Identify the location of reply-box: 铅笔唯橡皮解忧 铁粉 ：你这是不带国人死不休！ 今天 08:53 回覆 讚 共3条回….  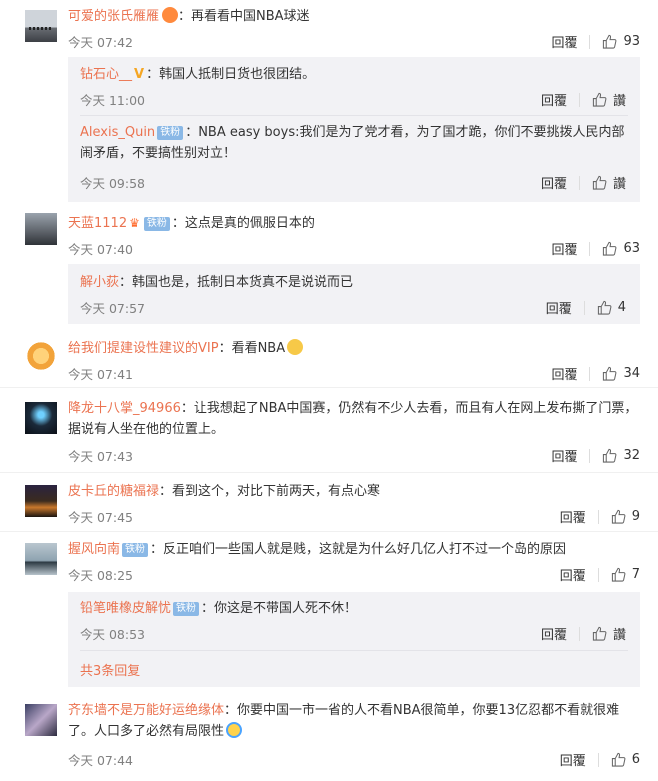
(354, 639).